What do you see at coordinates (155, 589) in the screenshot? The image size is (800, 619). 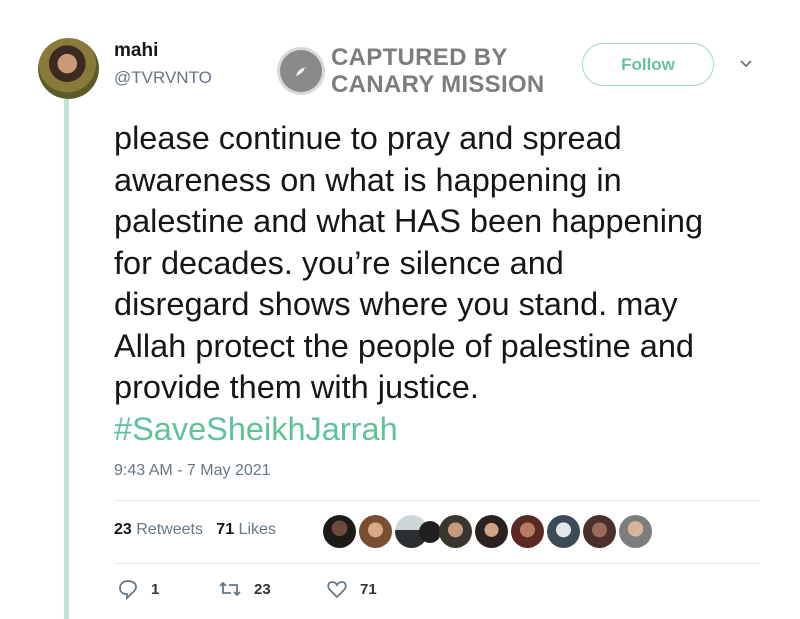 I see `reply-count: 1` at bounding box center [155, 589].